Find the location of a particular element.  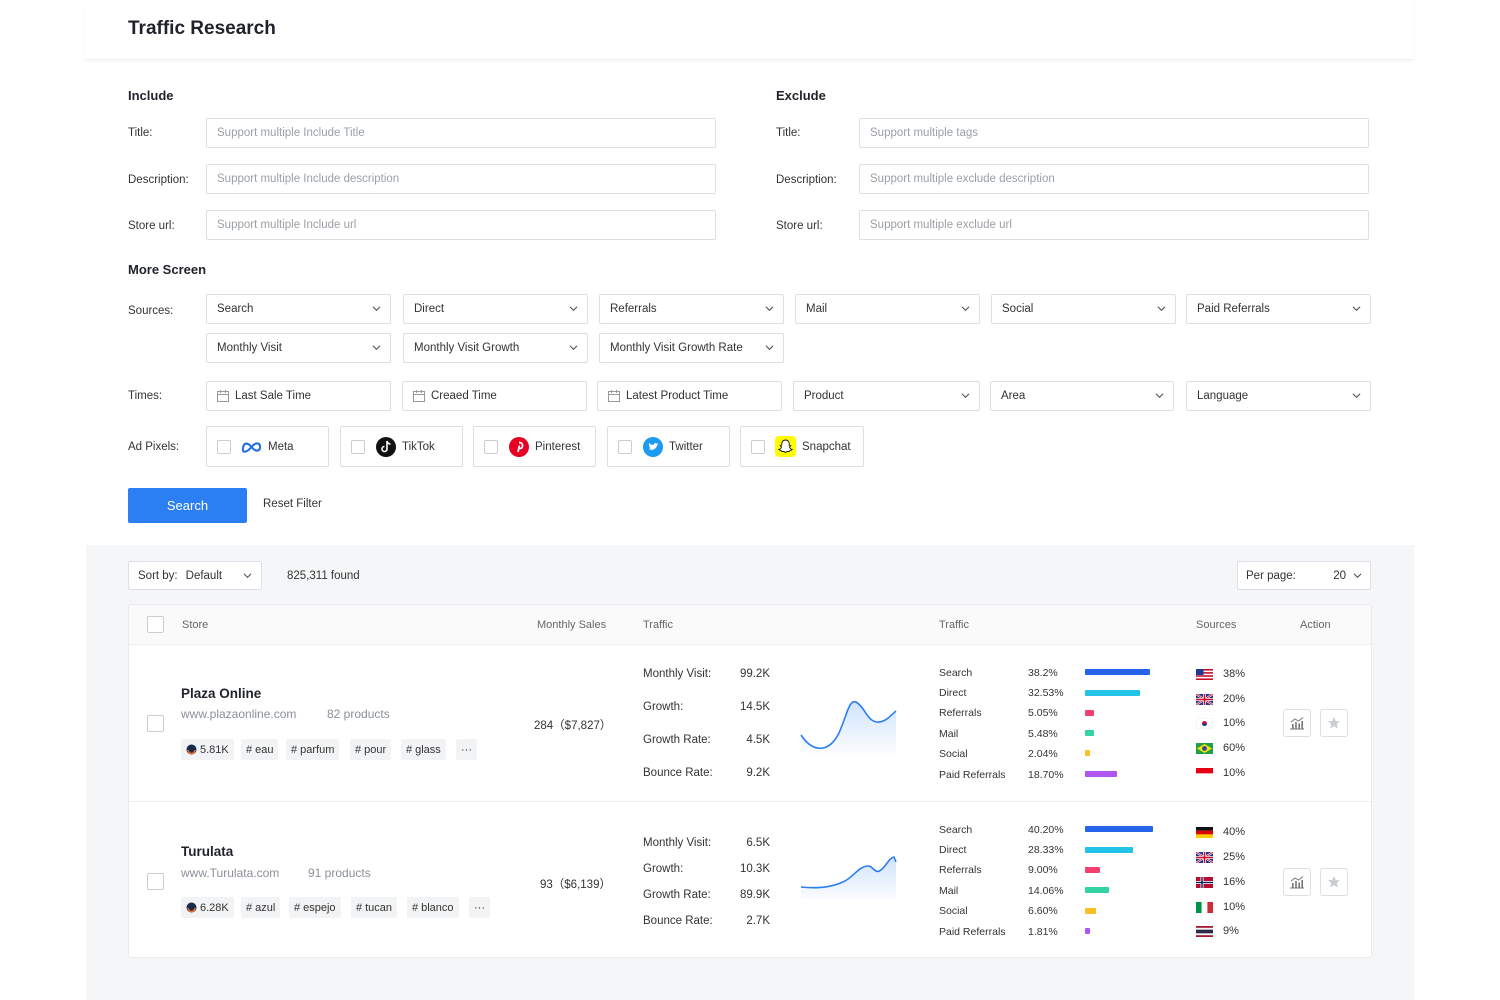

keyword-tag: # pour is located at coordinates (371, 749).